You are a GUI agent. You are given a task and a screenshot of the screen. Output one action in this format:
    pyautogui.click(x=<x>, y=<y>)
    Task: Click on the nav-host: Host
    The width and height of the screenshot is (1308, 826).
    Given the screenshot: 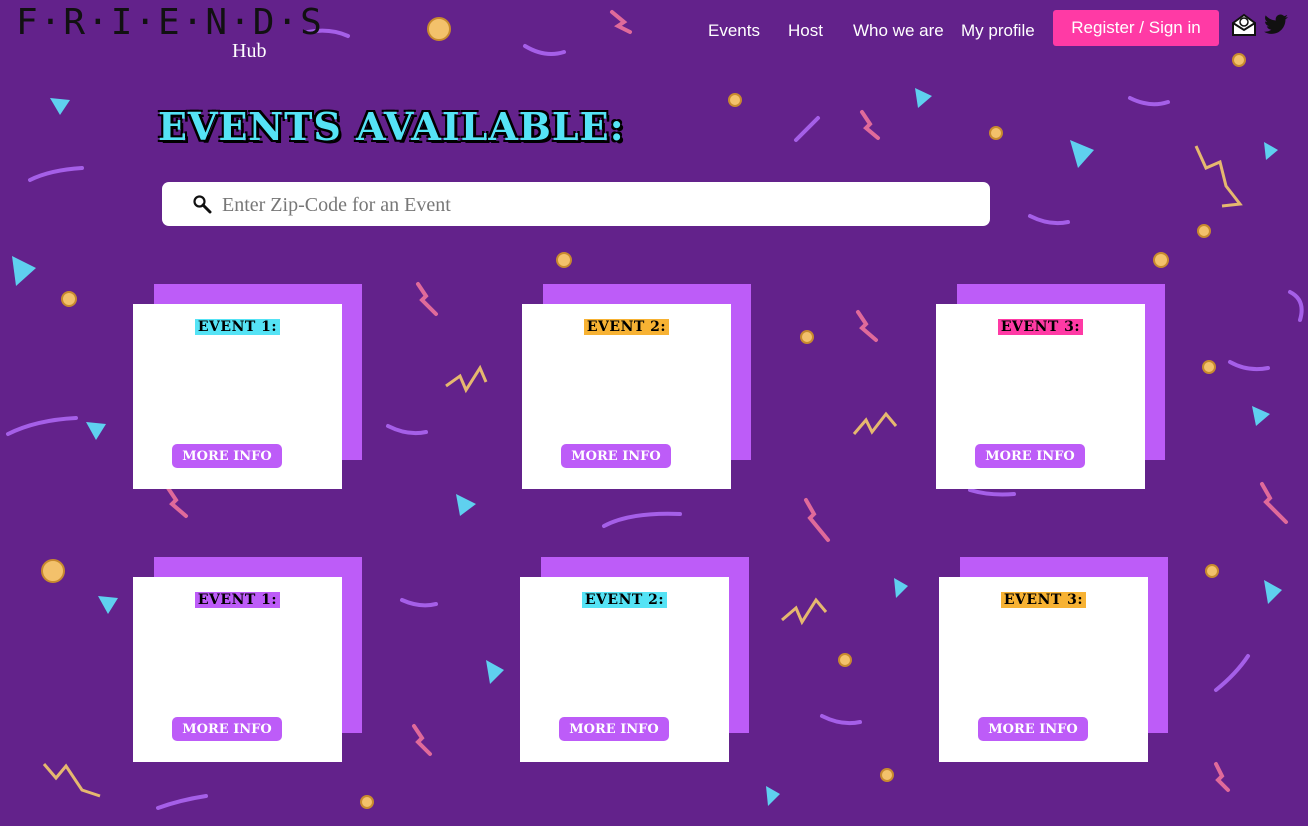 What is the action you would take?
    pyautogui.click(x=805, y=31)
    